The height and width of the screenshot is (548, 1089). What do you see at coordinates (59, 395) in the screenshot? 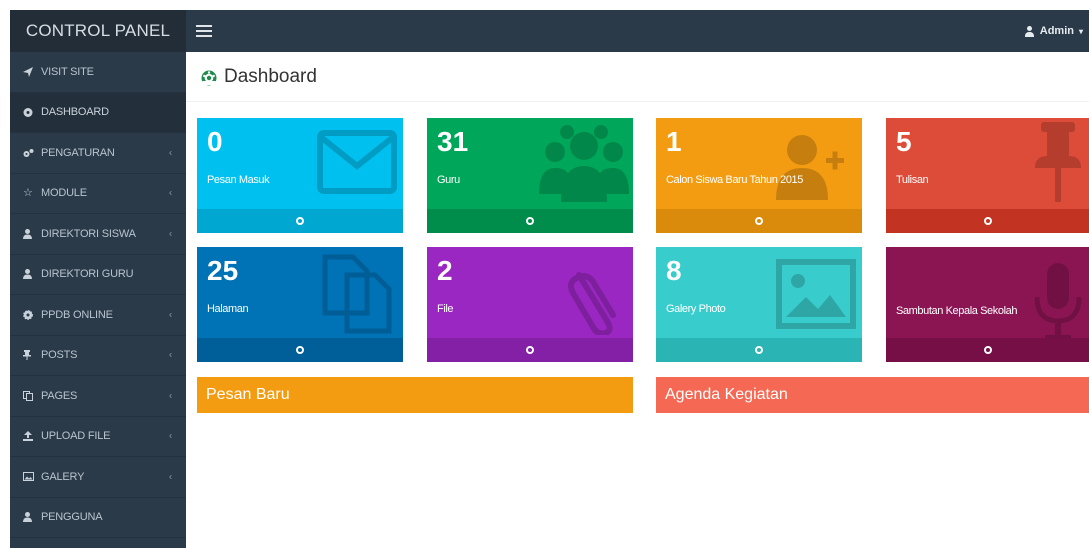
I see `sidebar-item-label: PAGES` at bounding box center [59, 395].